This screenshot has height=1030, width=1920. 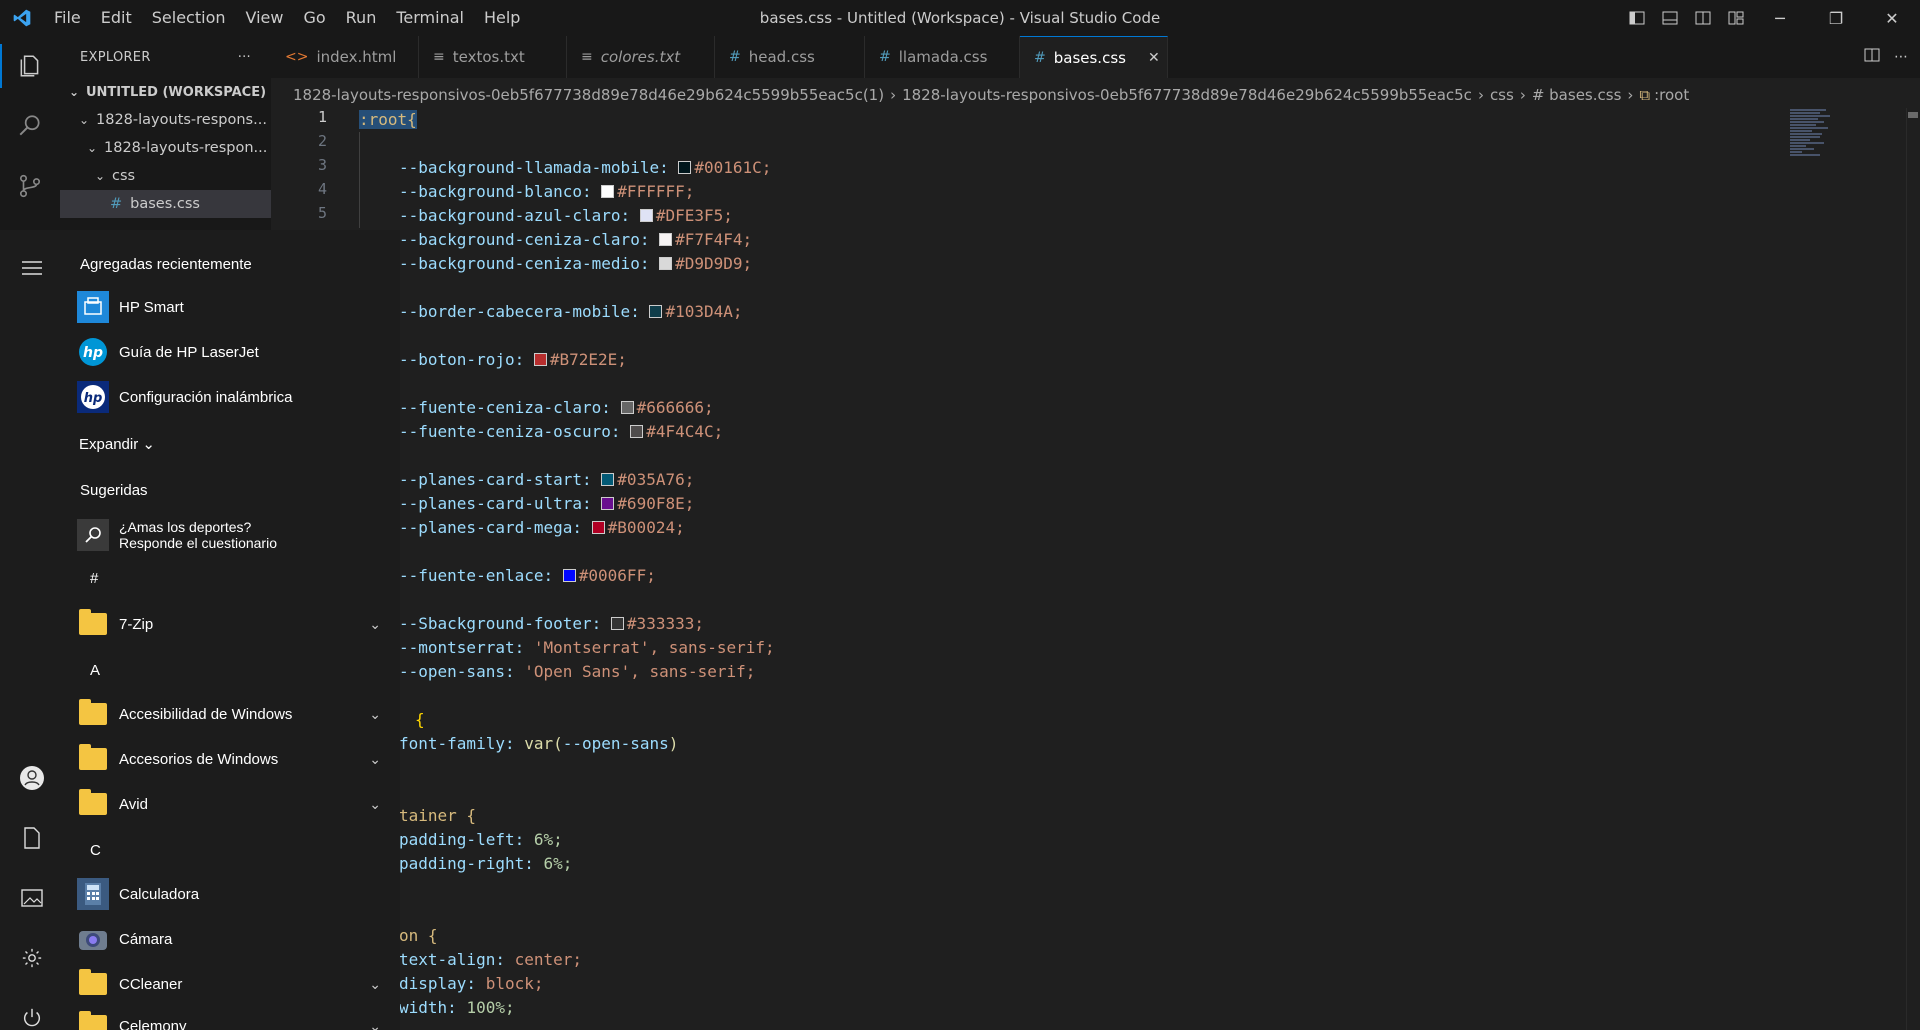 I want to click on toggle-secondary-sidebar-icon, so click(x=1702, y=18).